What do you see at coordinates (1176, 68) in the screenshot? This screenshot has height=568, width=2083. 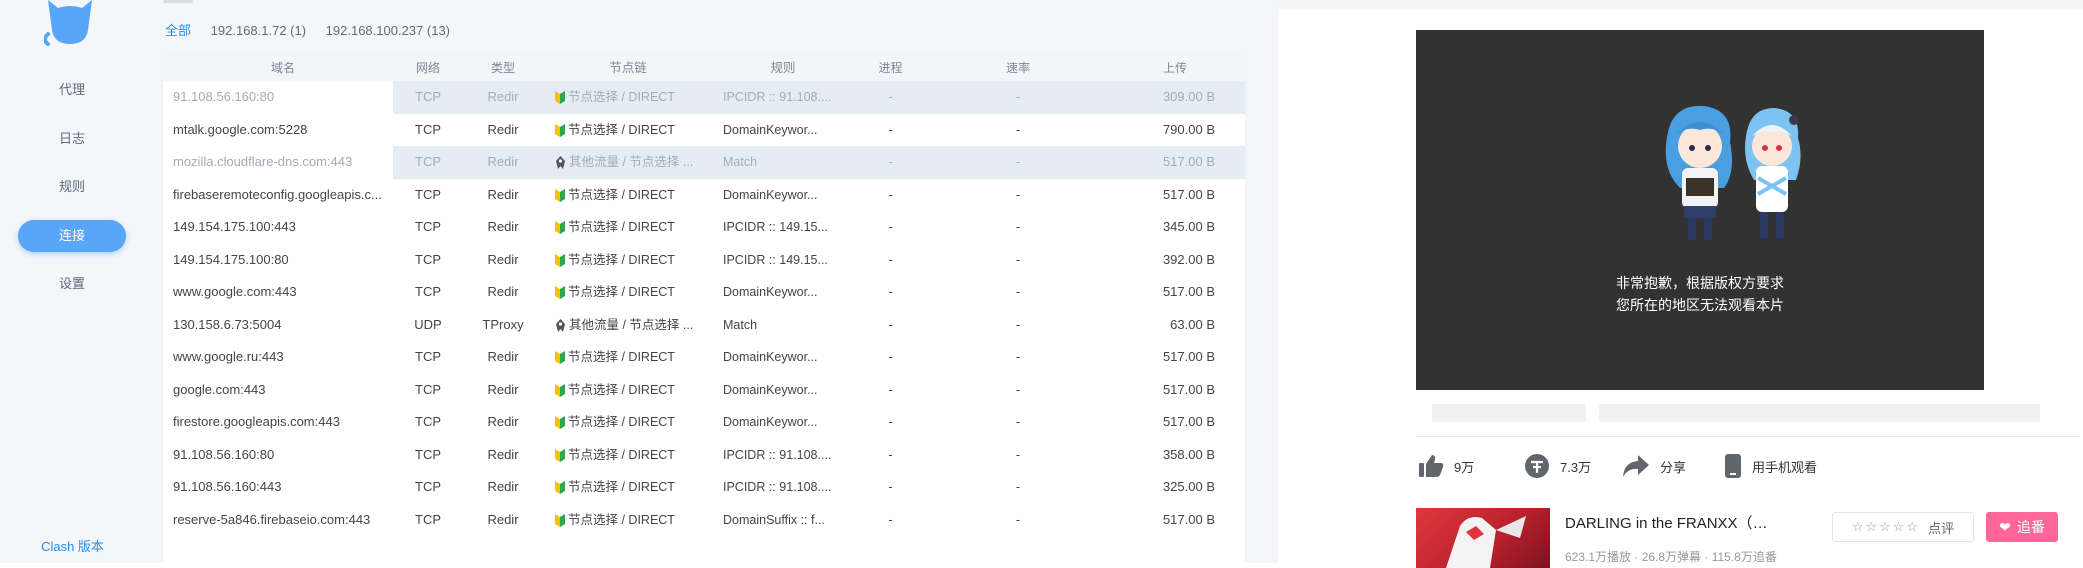 I see `header-upload: 上传` at bounding box center [1176, 68].